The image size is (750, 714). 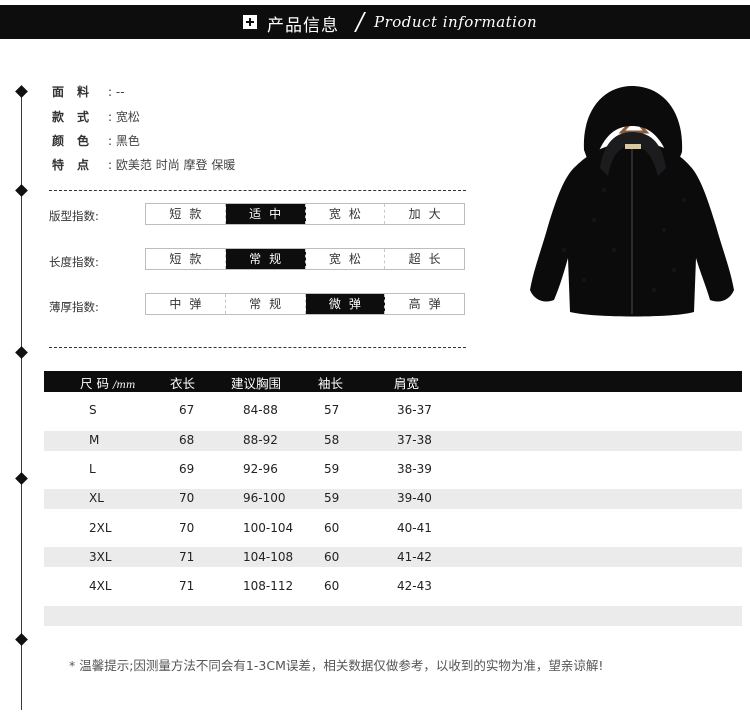 What do you see at coordinates (424, 304) in the screenshot?
I see `thickness-option: 高弹` at bounding box center [424, 304].